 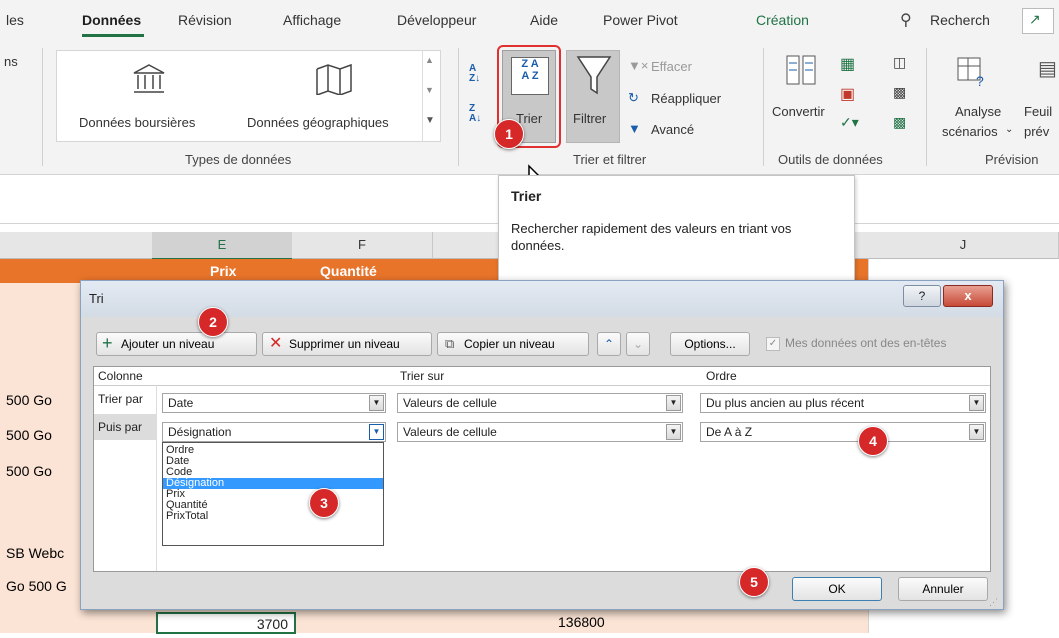 I want to click on tab-aide: Aide, so click(x=544, y=20).